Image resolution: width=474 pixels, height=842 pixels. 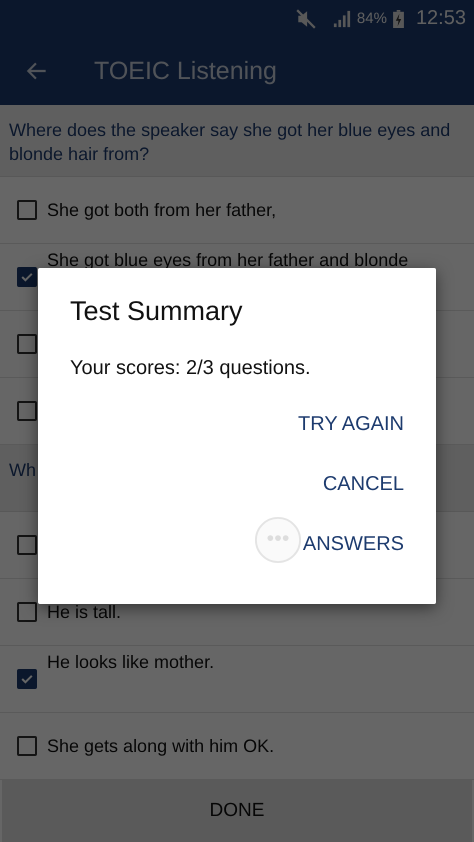 What do you see at coordinates (371, 18) in the screenshot?
I see `battery-percentage: 84%` at bounding box center [371, 18].